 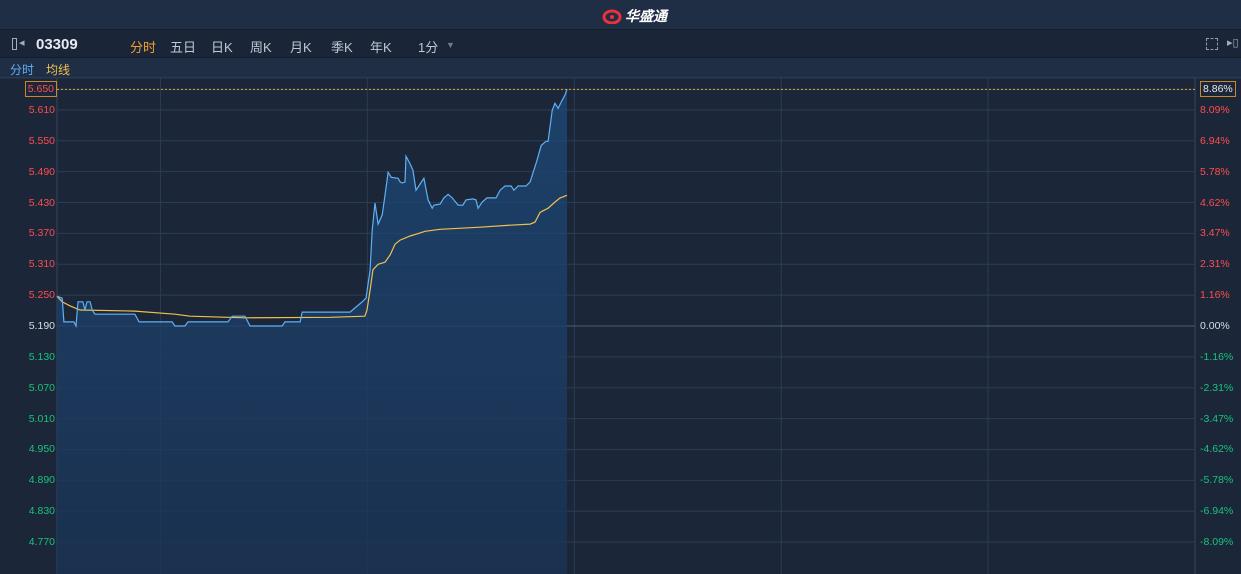 What do you see at coordinates (40, 89) in the screenshot?
I see `price-axis-label: 5.650` at bounding box center [40, 89].